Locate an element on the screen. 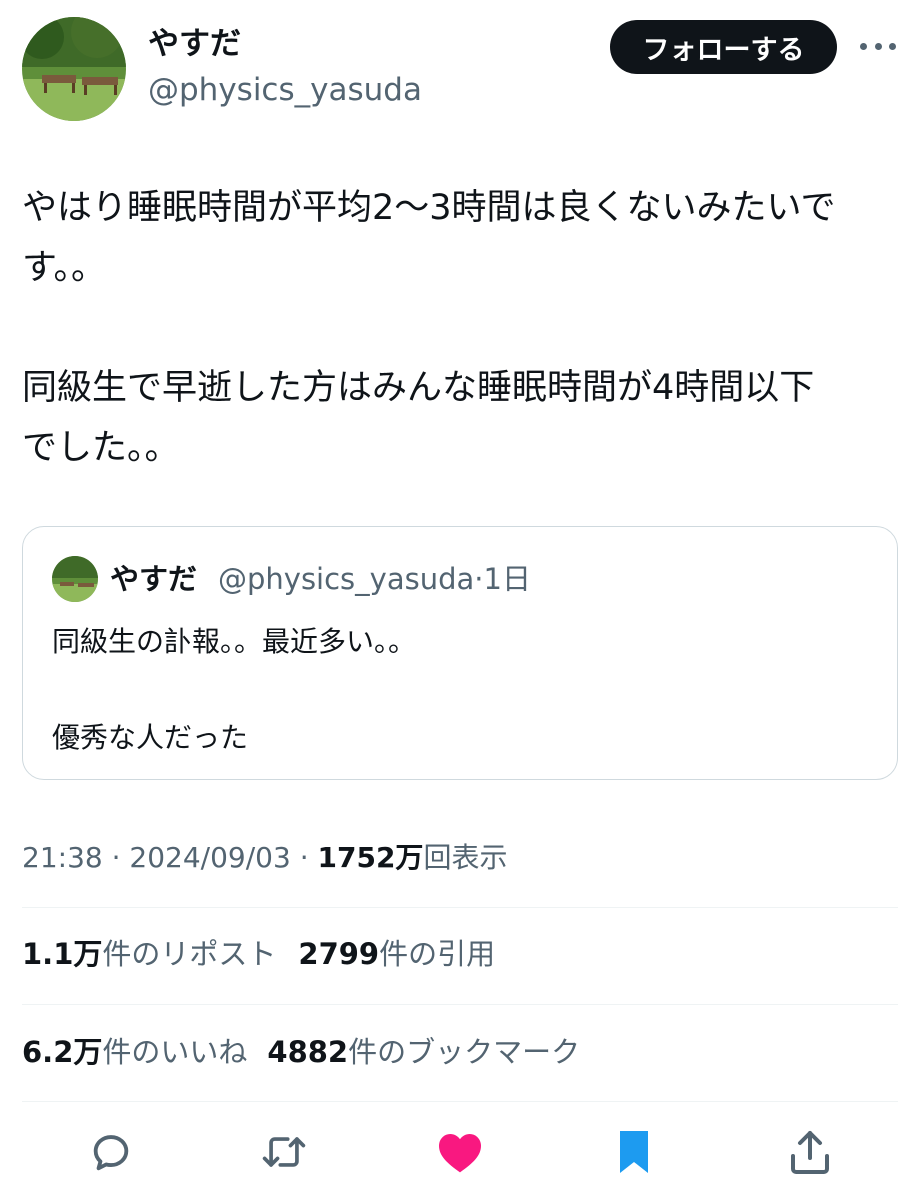 Image resolution: width=920 pixels, height=1200 pixels. repost-icon is located at coordinates (284, 1152).